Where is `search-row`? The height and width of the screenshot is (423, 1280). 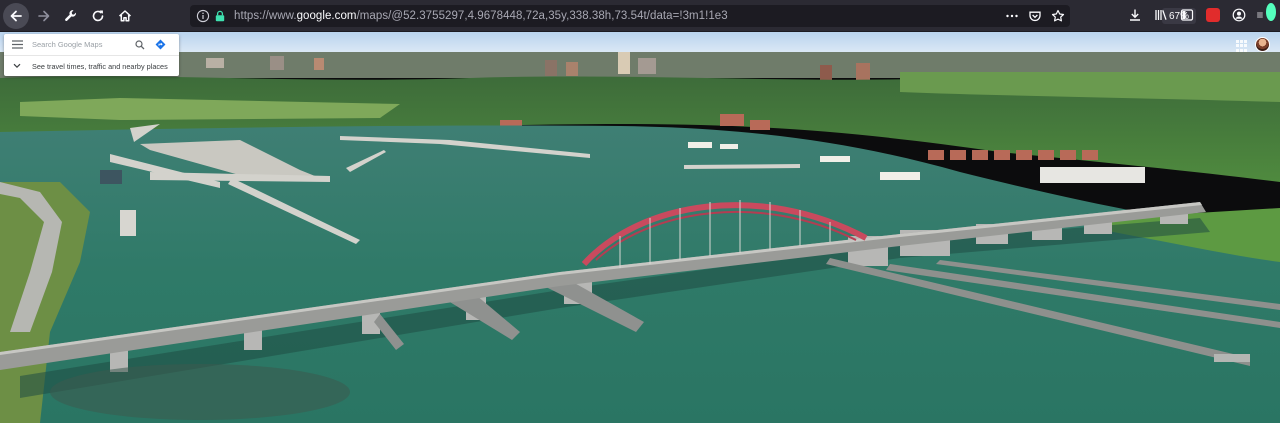
search-row is located at coordinates (91, 45).